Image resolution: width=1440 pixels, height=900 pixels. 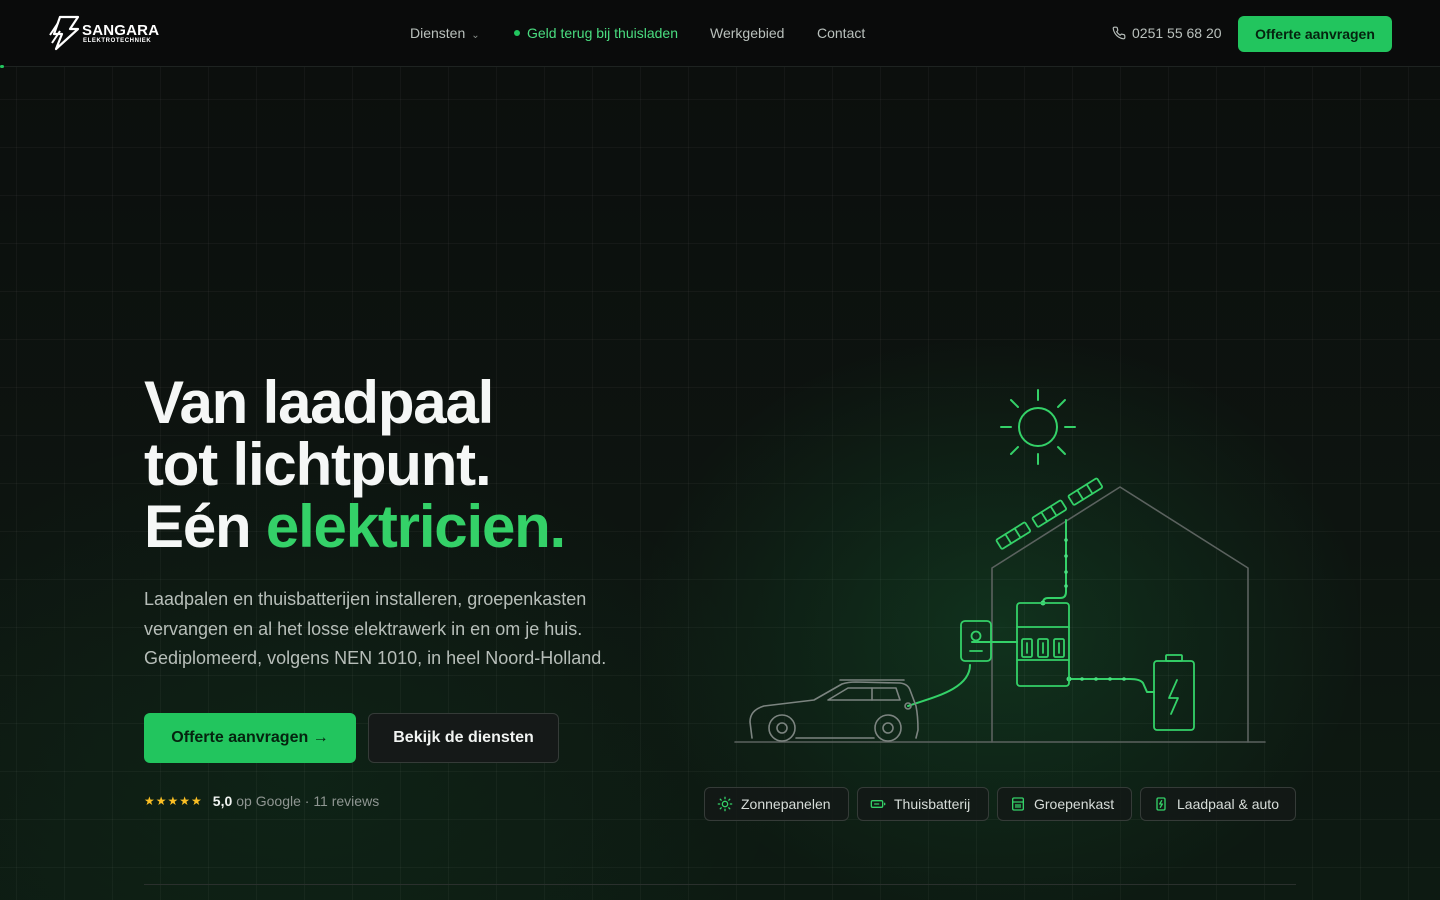 What do you see at coordinates (308, 801) in the screenshot?
I see `rating-text: op Google · 11 reviews` at bounding box center [308, 801].